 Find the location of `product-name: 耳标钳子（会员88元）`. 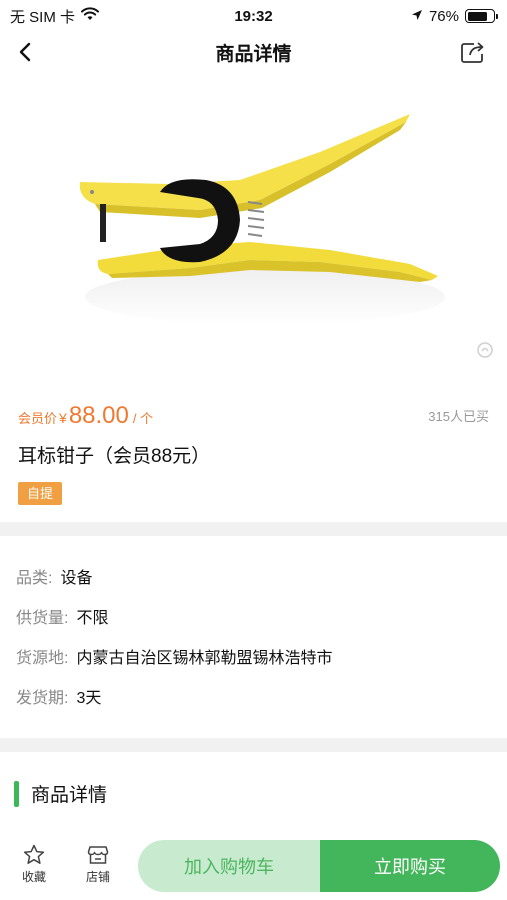

product-name: 耳标钳子（会员88元） is located at coordinates (114, 456).